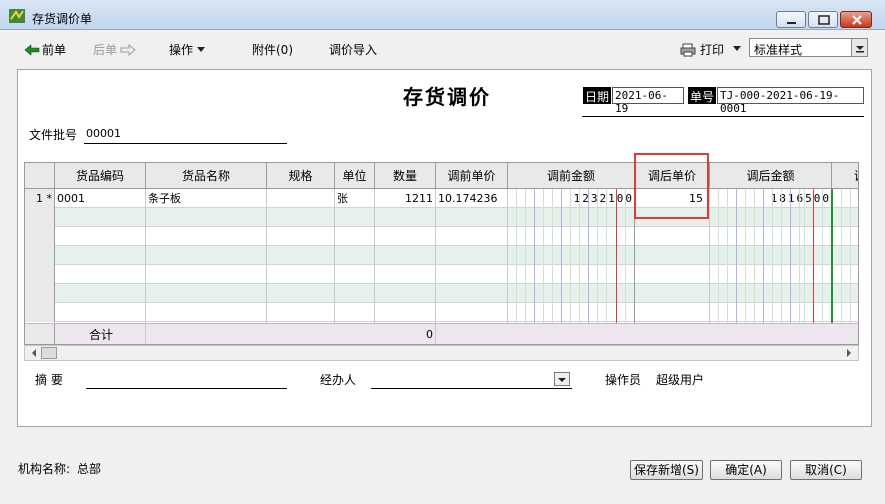 This screenshot has width=885, height=504. I want to click on summary-field, so click(186, 388).